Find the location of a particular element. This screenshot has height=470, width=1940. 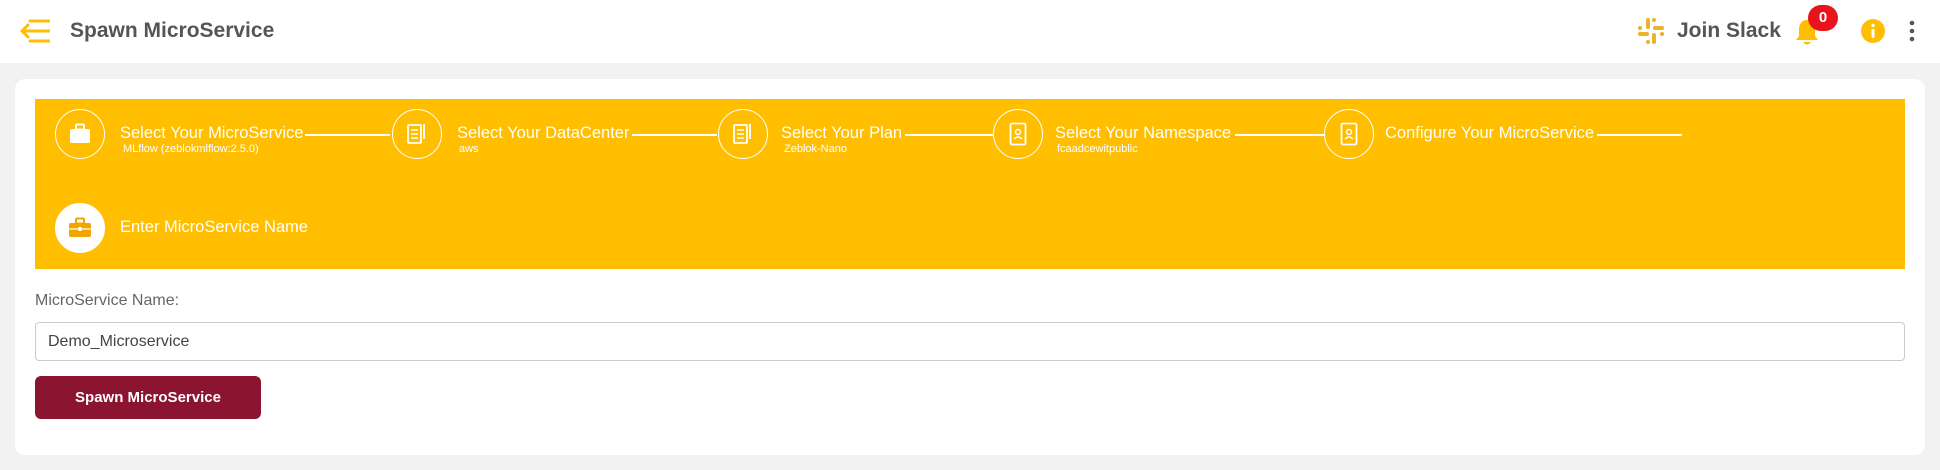

microservice-name-label: MicroService Name: is located at coordinates (107, 300).